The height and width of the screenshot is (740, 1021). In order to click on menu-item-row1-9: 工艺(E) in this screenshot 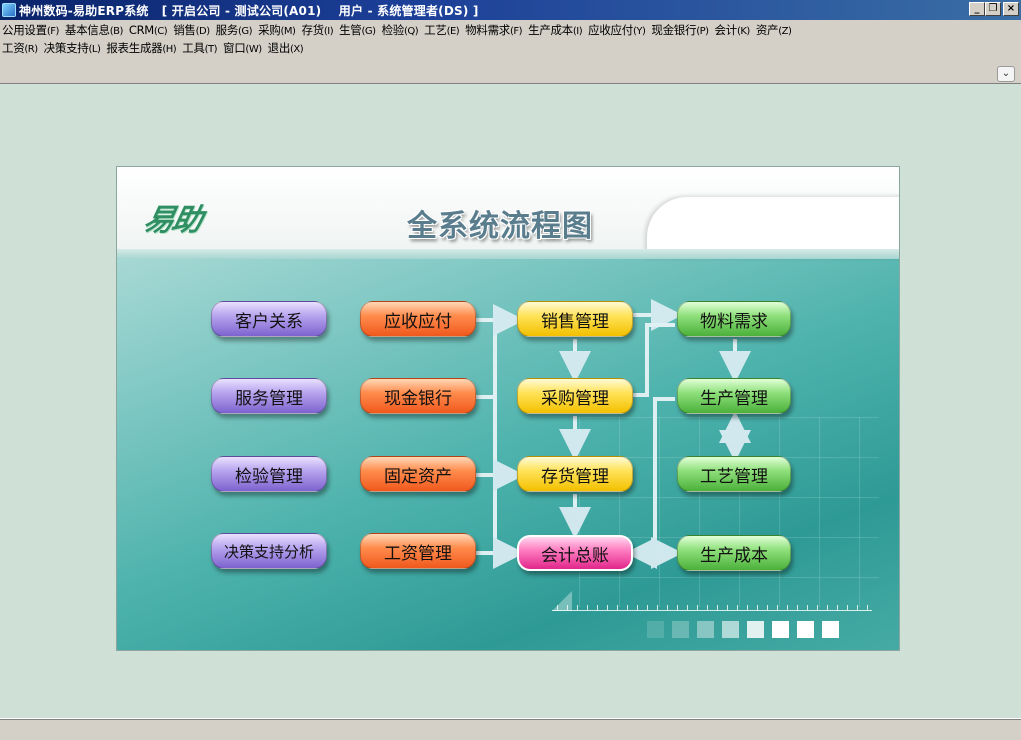, I will do `click(444, 30)`.